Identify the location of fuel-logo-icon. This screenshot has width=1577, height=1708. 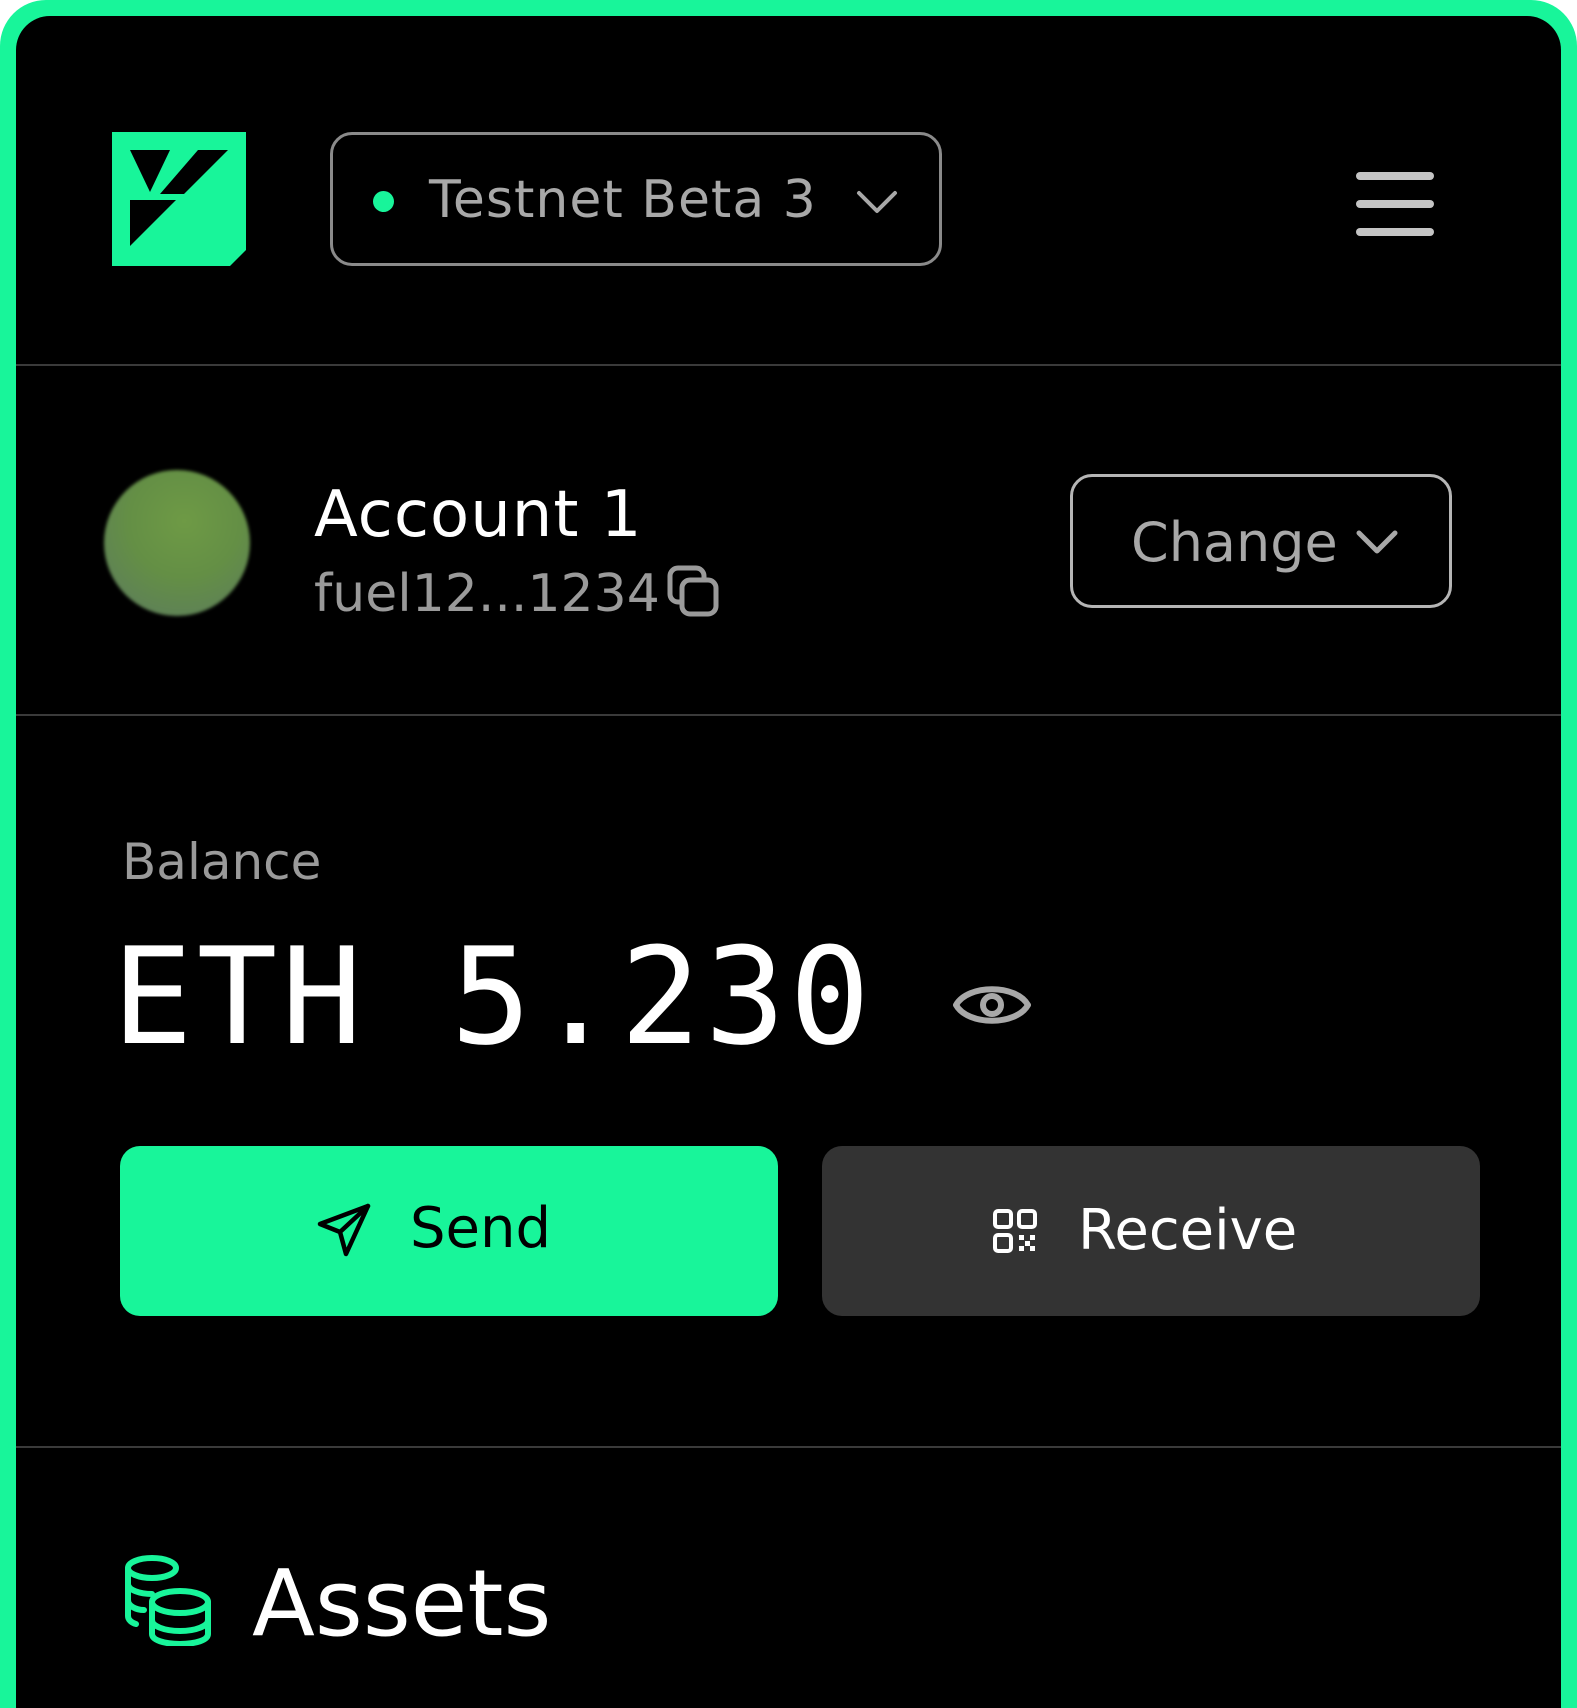
(179, 199).